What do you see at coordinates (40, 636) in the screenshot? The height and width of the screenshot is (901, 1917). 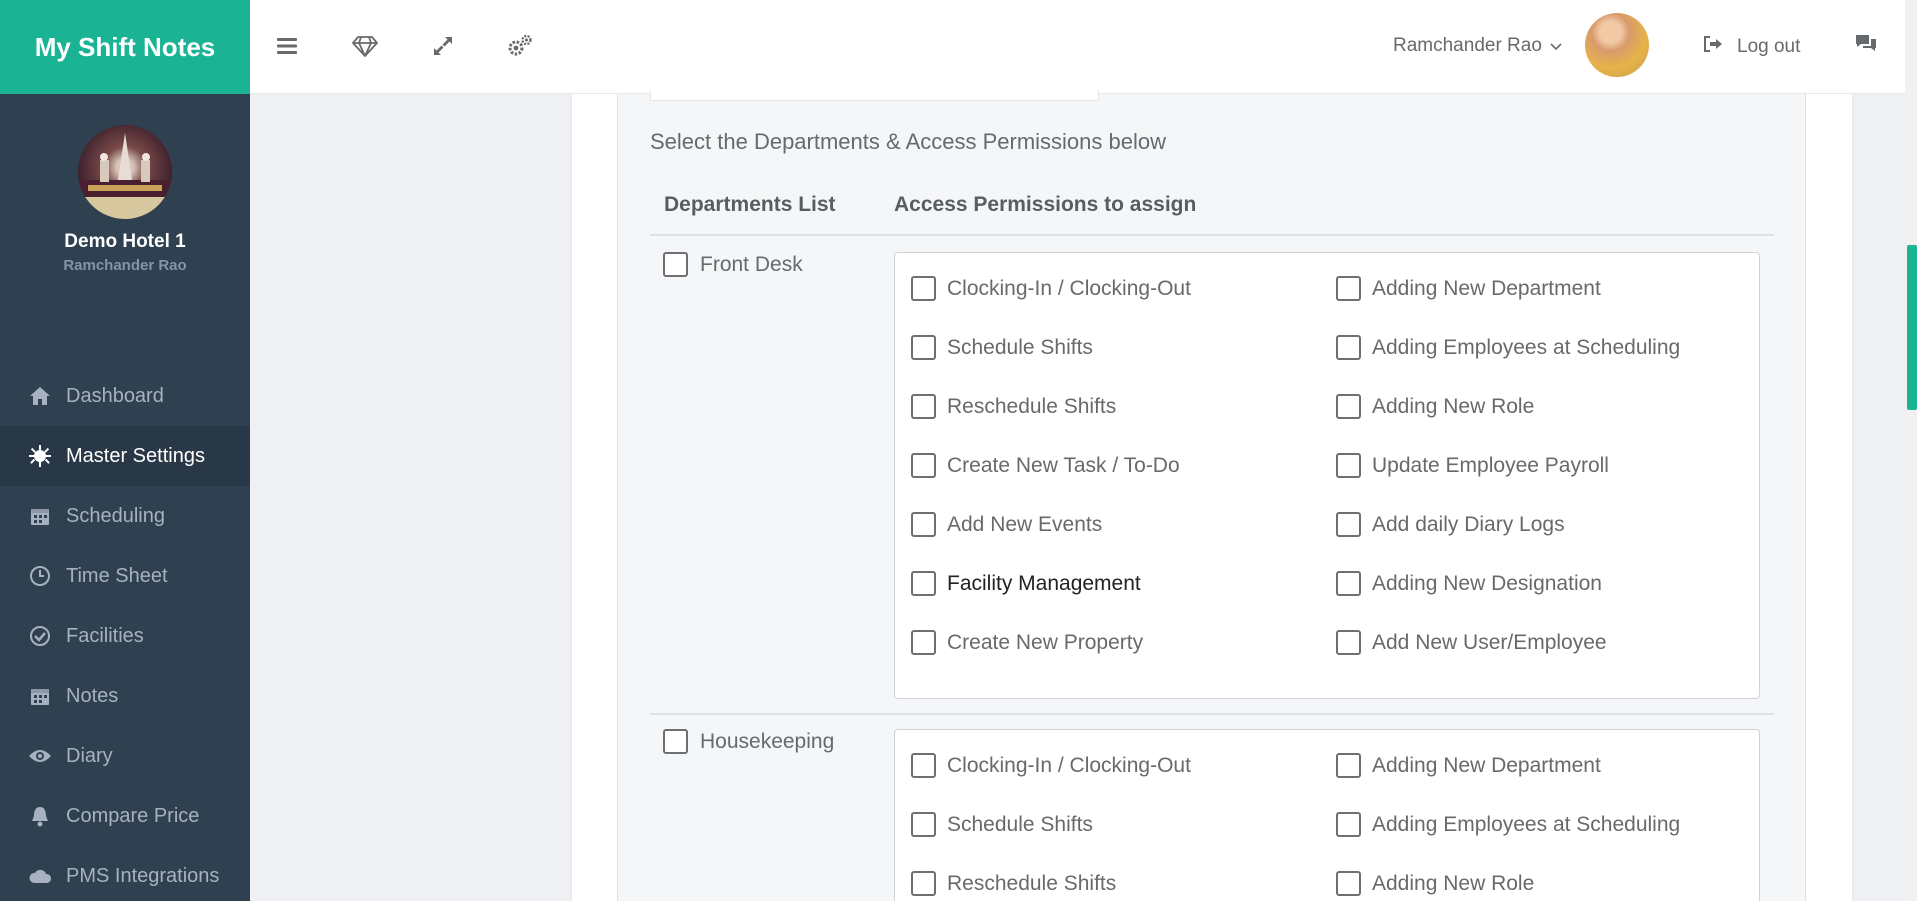 I see `check-circle-icon` at bounding box center [40, 636].